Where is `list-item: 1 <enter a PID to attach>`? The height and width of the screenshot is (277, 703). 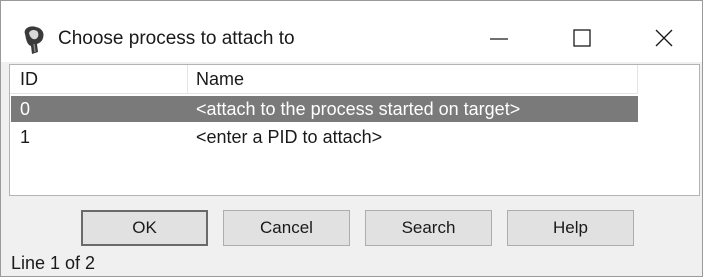
list-item: 1 <enter a PID to attach> is located at coordinates (324, 137).